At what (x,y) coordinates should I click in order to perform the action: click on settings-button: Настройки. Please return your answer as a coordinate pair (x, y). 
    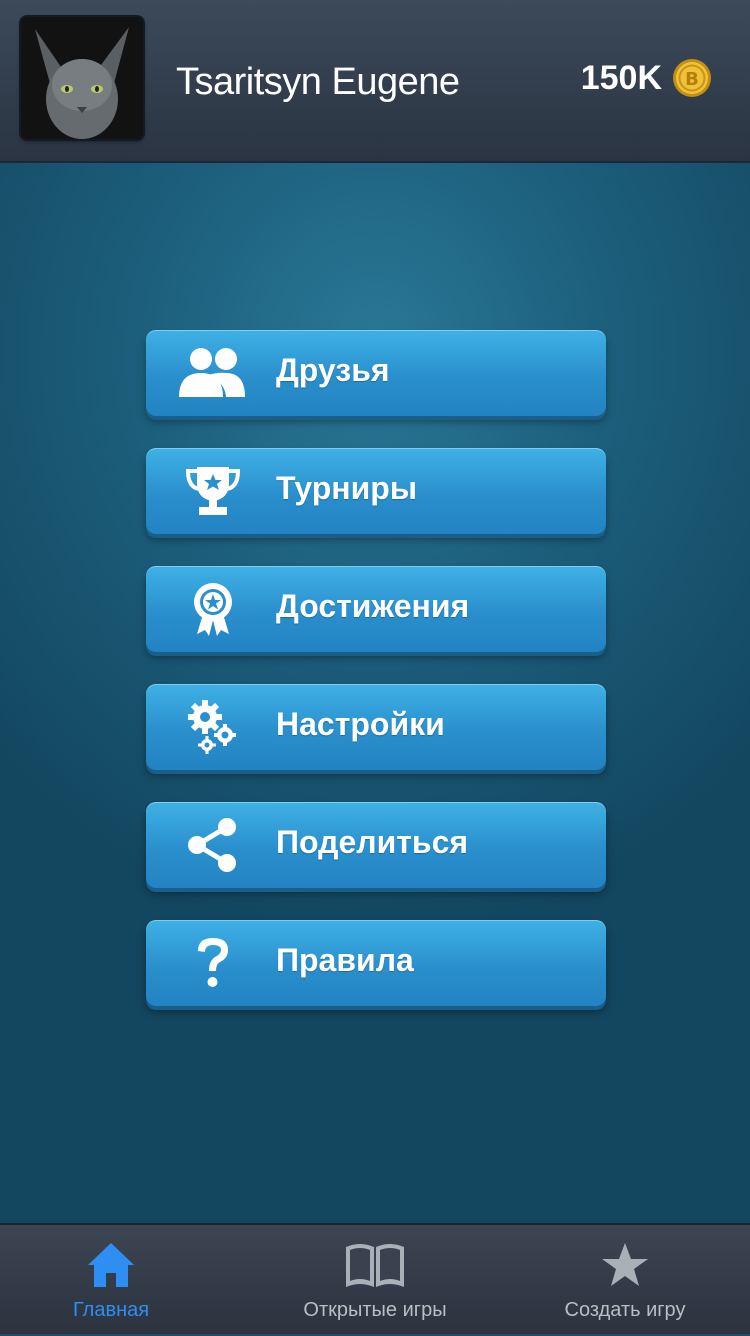
    Looking at the image, I should click on (376, 727).